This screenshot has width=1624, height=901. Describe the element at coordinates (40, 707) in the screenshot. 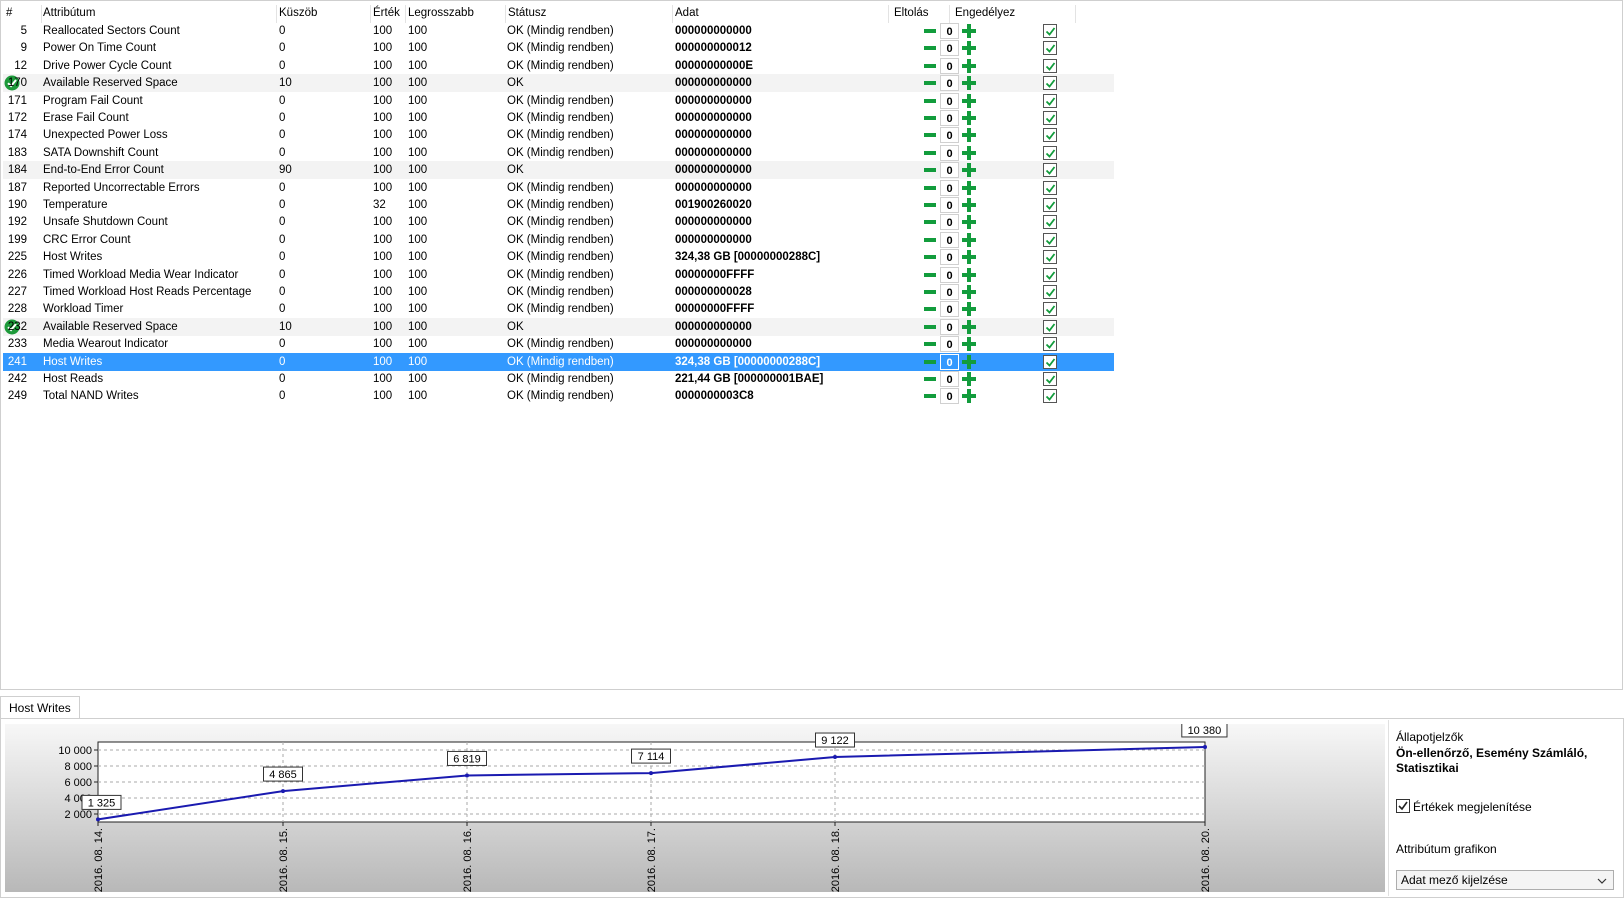

I see `tab-host-writes: Host Writes` at that location.